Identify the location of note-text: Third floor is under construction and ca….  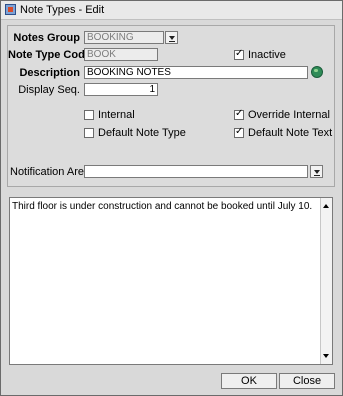
(162, 206).